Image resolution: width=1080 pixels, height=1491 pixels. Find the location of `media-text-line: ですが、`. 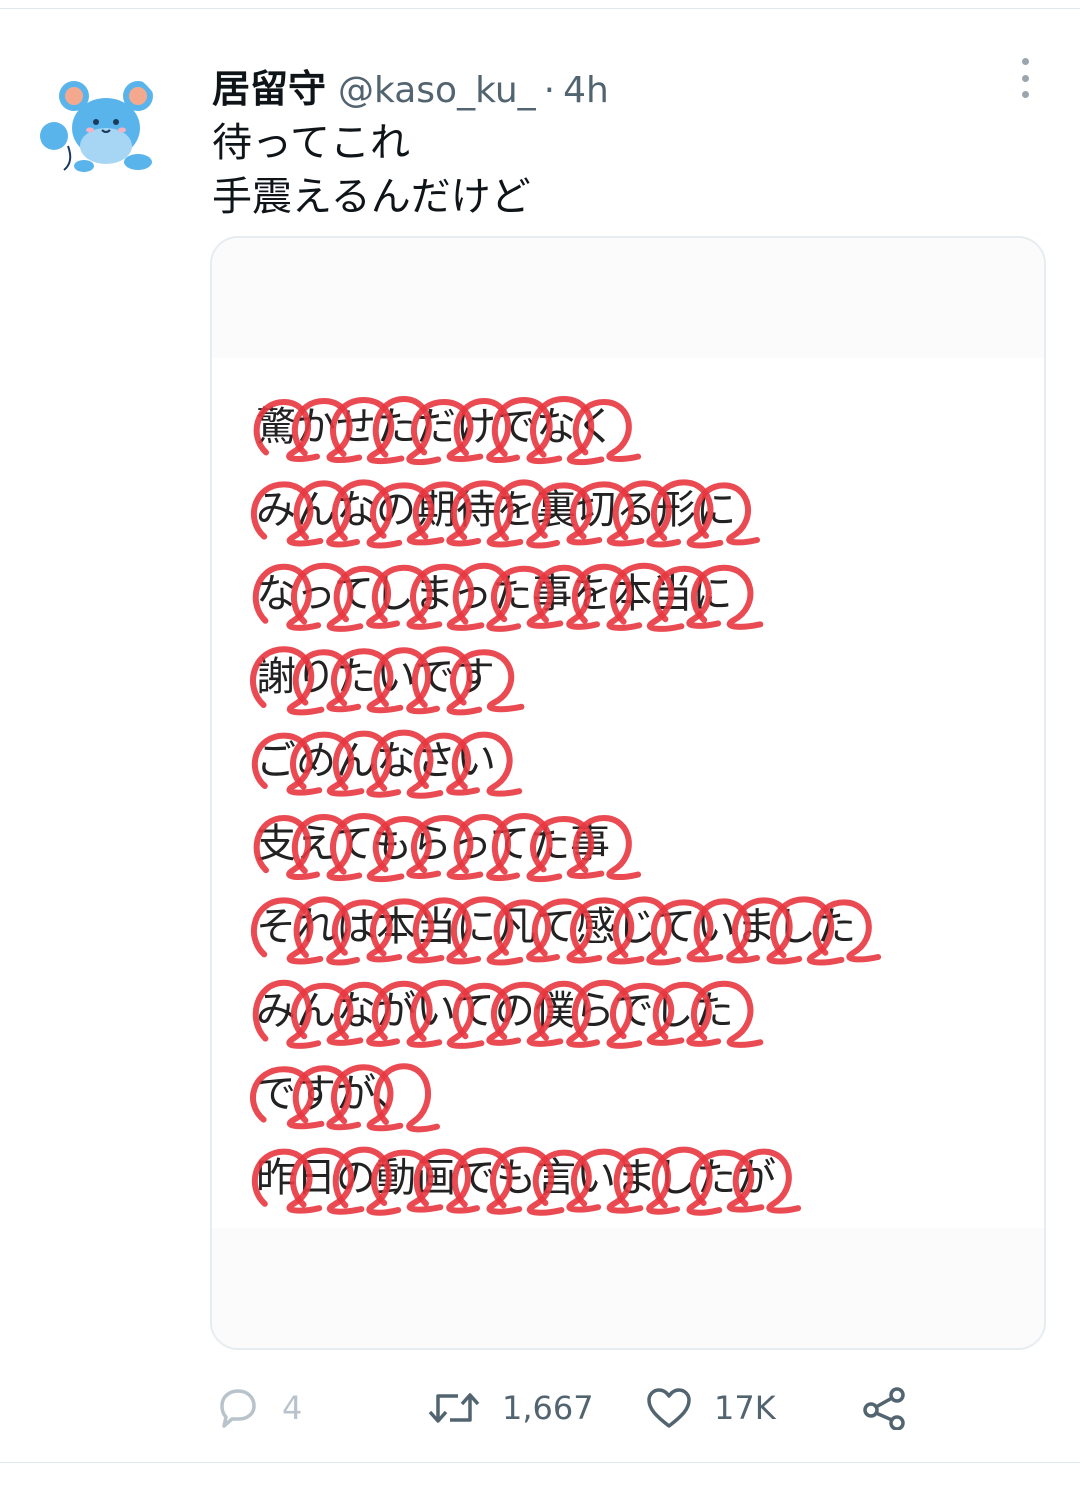

media-text-line: ですが、 is located at coordinates (336, 1094).